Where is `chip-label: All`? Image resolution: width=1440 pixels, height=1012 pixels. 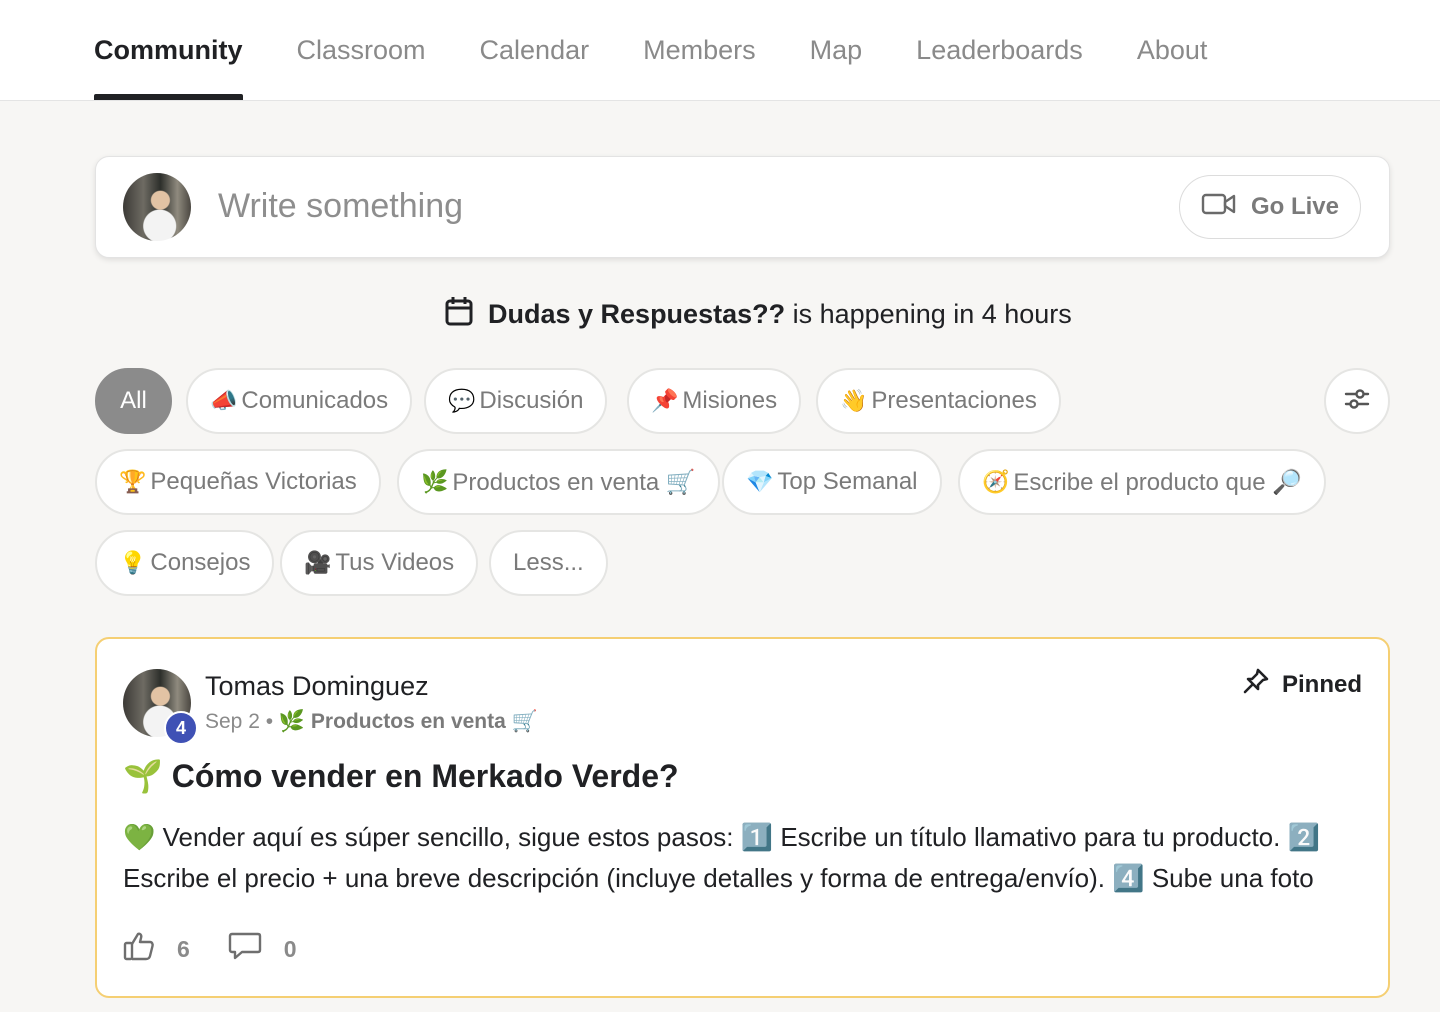
chip-label: All is located at coordinates (133, 400).